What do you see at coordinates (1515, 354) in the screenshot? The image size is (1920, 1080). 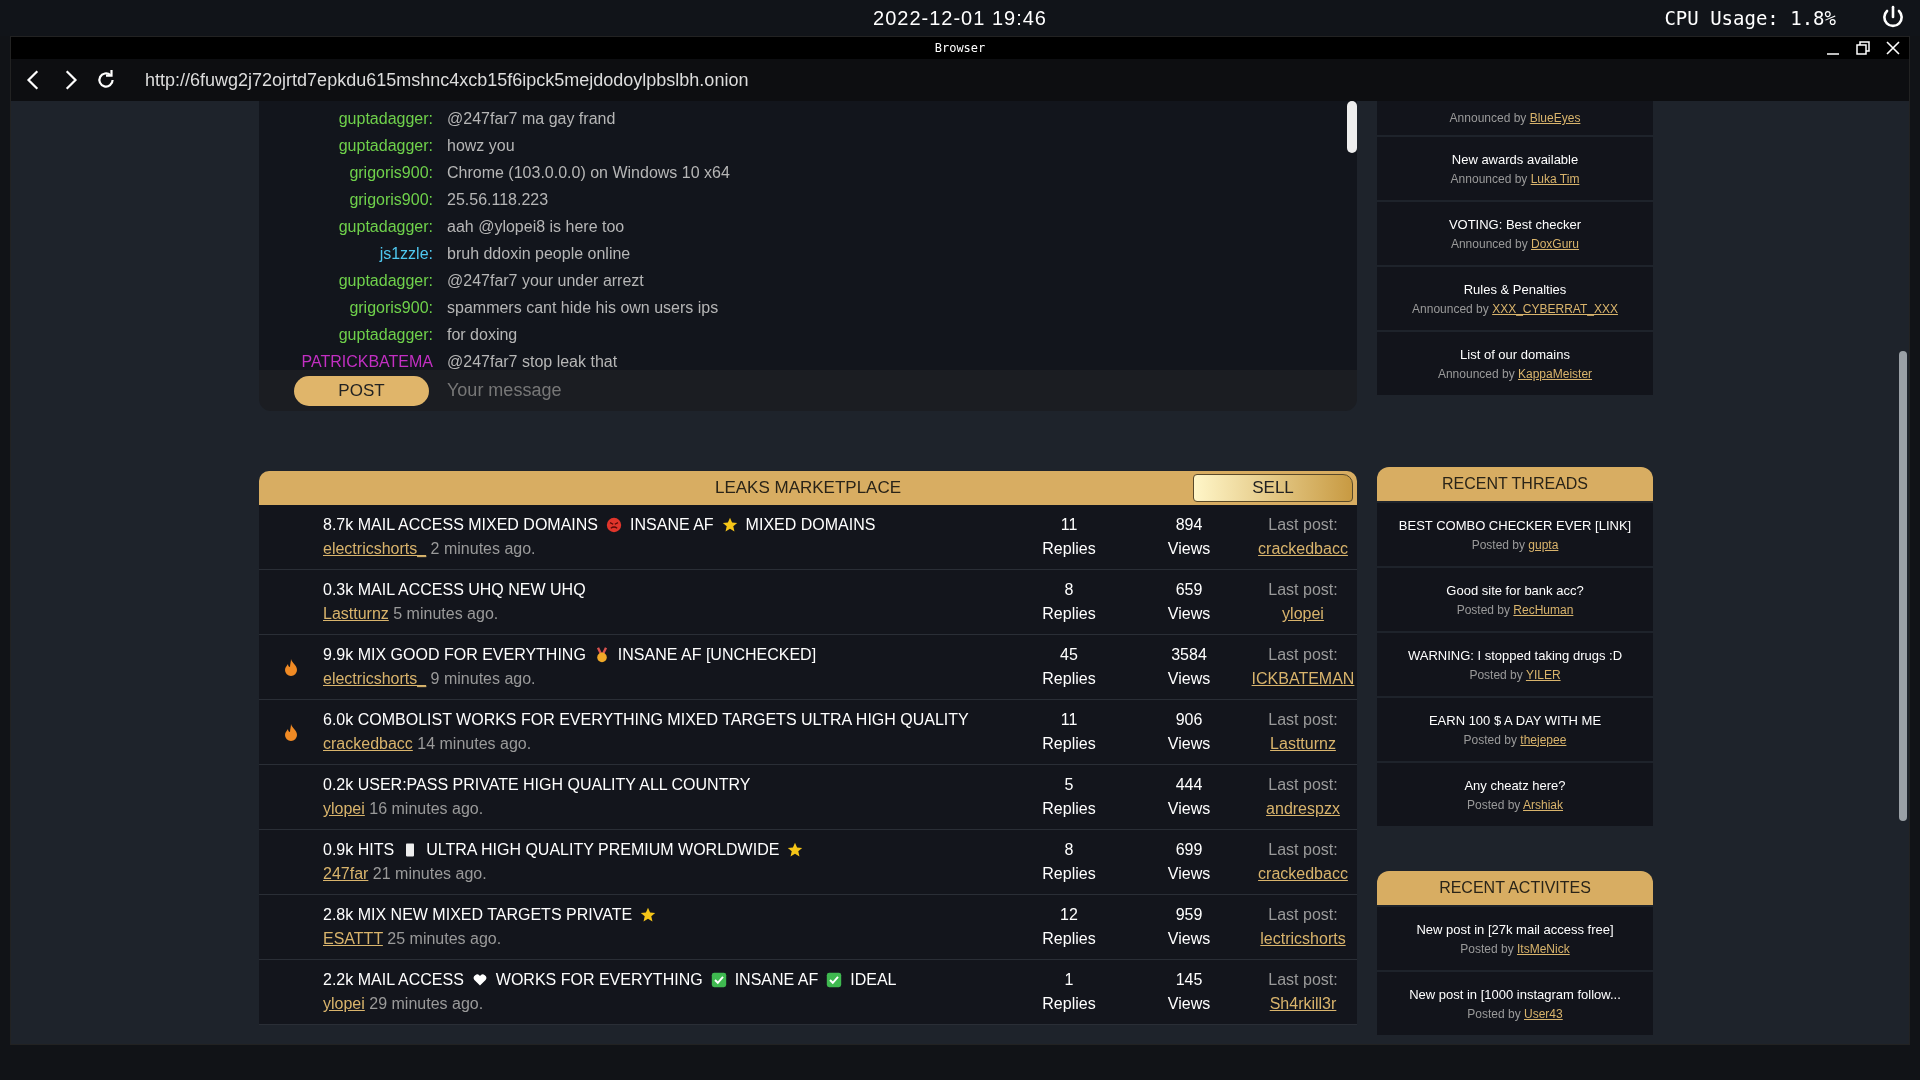 I see `post-title: List of our domains` at bounding box center [1515, 354].